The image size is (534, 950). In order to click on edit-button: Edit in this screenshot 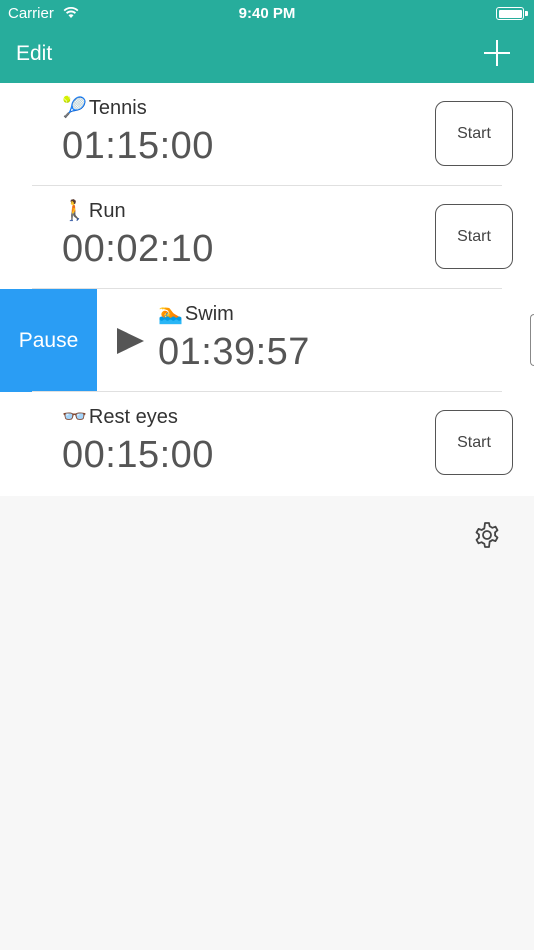, I will do `click(34, 54)`.